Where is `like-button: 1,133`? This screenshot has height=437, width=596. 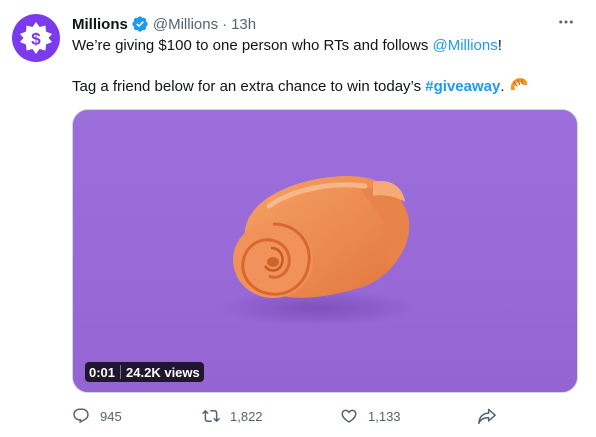
like-button: 1,133 is located at coordinates (370, 416).